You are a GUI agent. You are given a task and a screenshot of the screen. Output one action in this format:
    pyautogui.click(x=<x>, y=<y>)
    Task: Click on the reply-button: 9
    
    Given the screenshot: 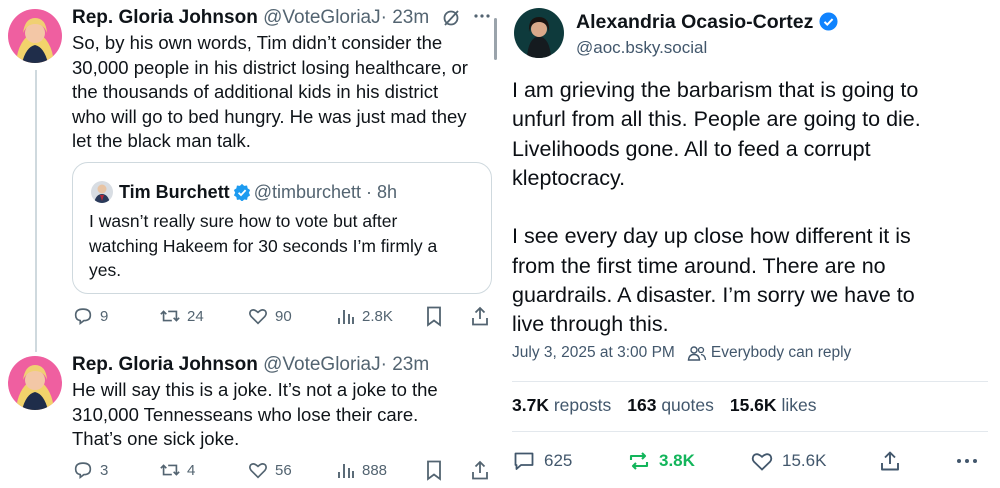 What is the action you would take?
    pyautogui.click(x=90, y=316)
    